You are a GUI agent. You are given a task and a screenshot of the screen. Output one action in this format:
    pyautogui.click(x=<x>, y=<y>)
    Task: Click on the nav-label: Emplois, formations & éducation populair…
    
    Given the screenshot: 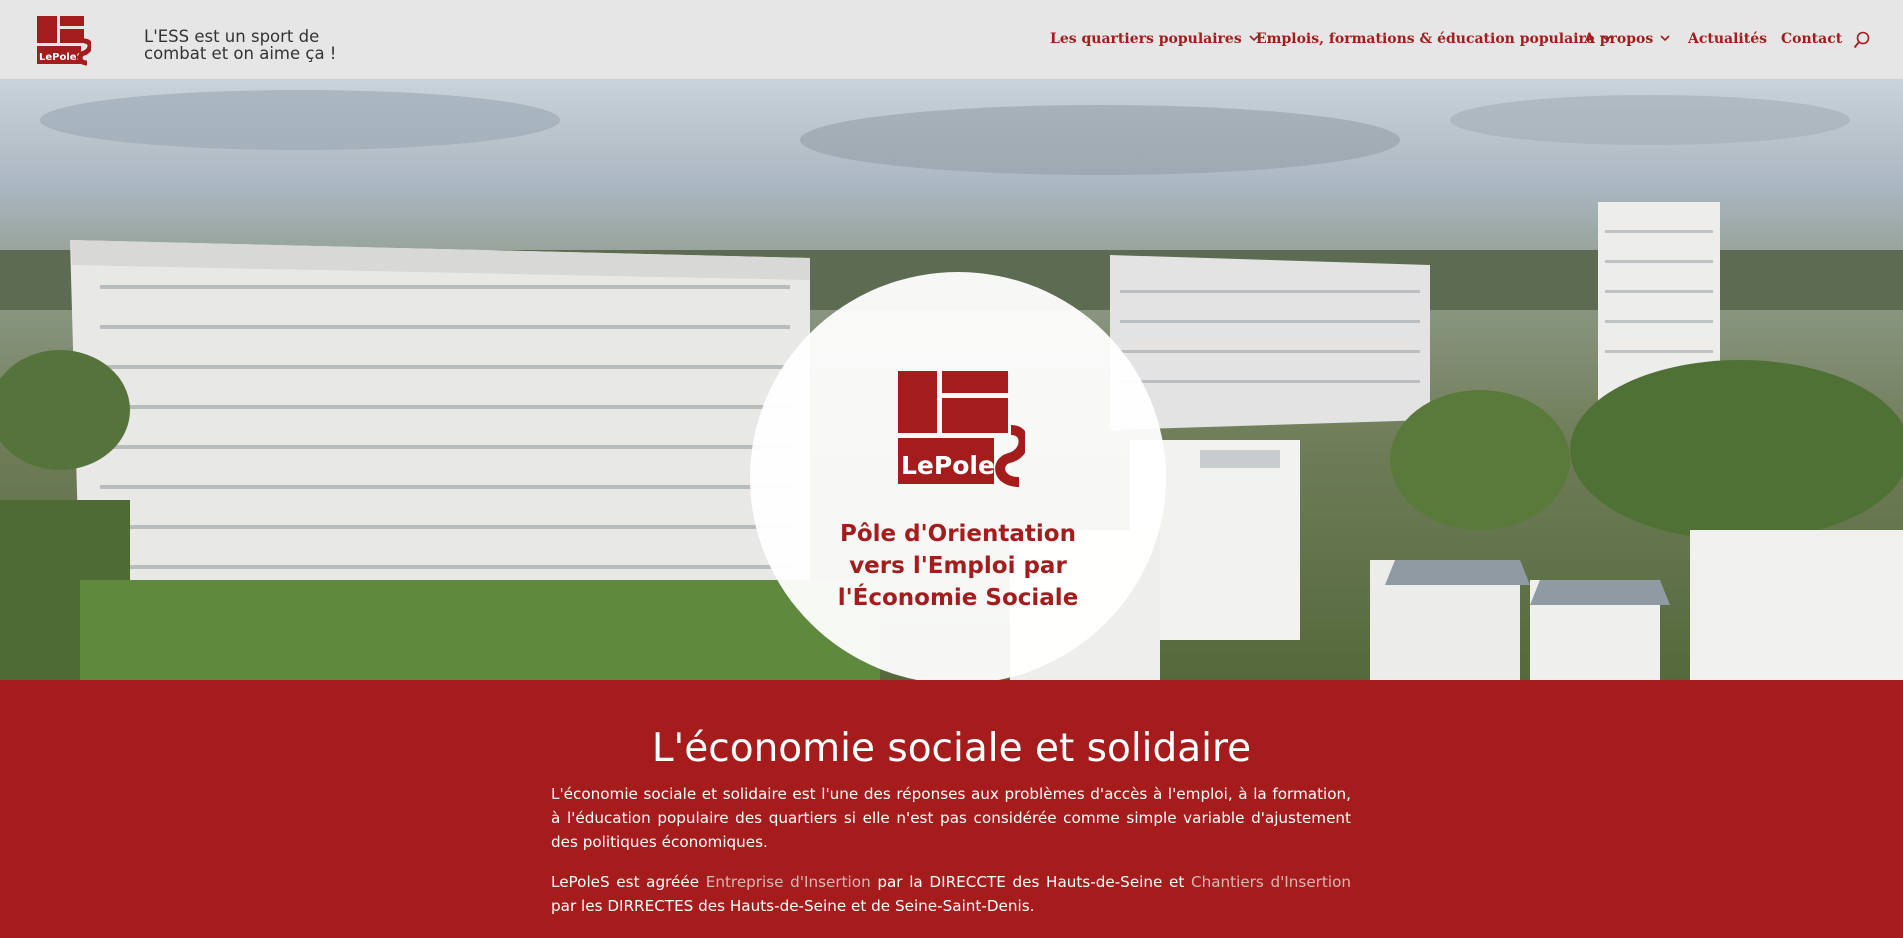 What is the action you would take?
    pyautogui.click(x=1425, y=39)
    